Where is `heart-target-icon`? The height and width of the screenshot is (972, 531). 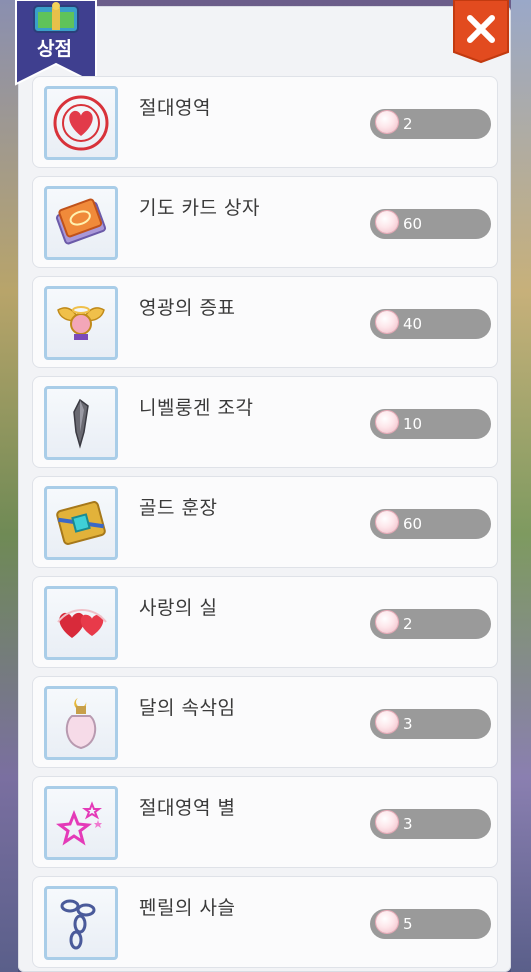 heart-target-icon is located at coordinates (81, 123).